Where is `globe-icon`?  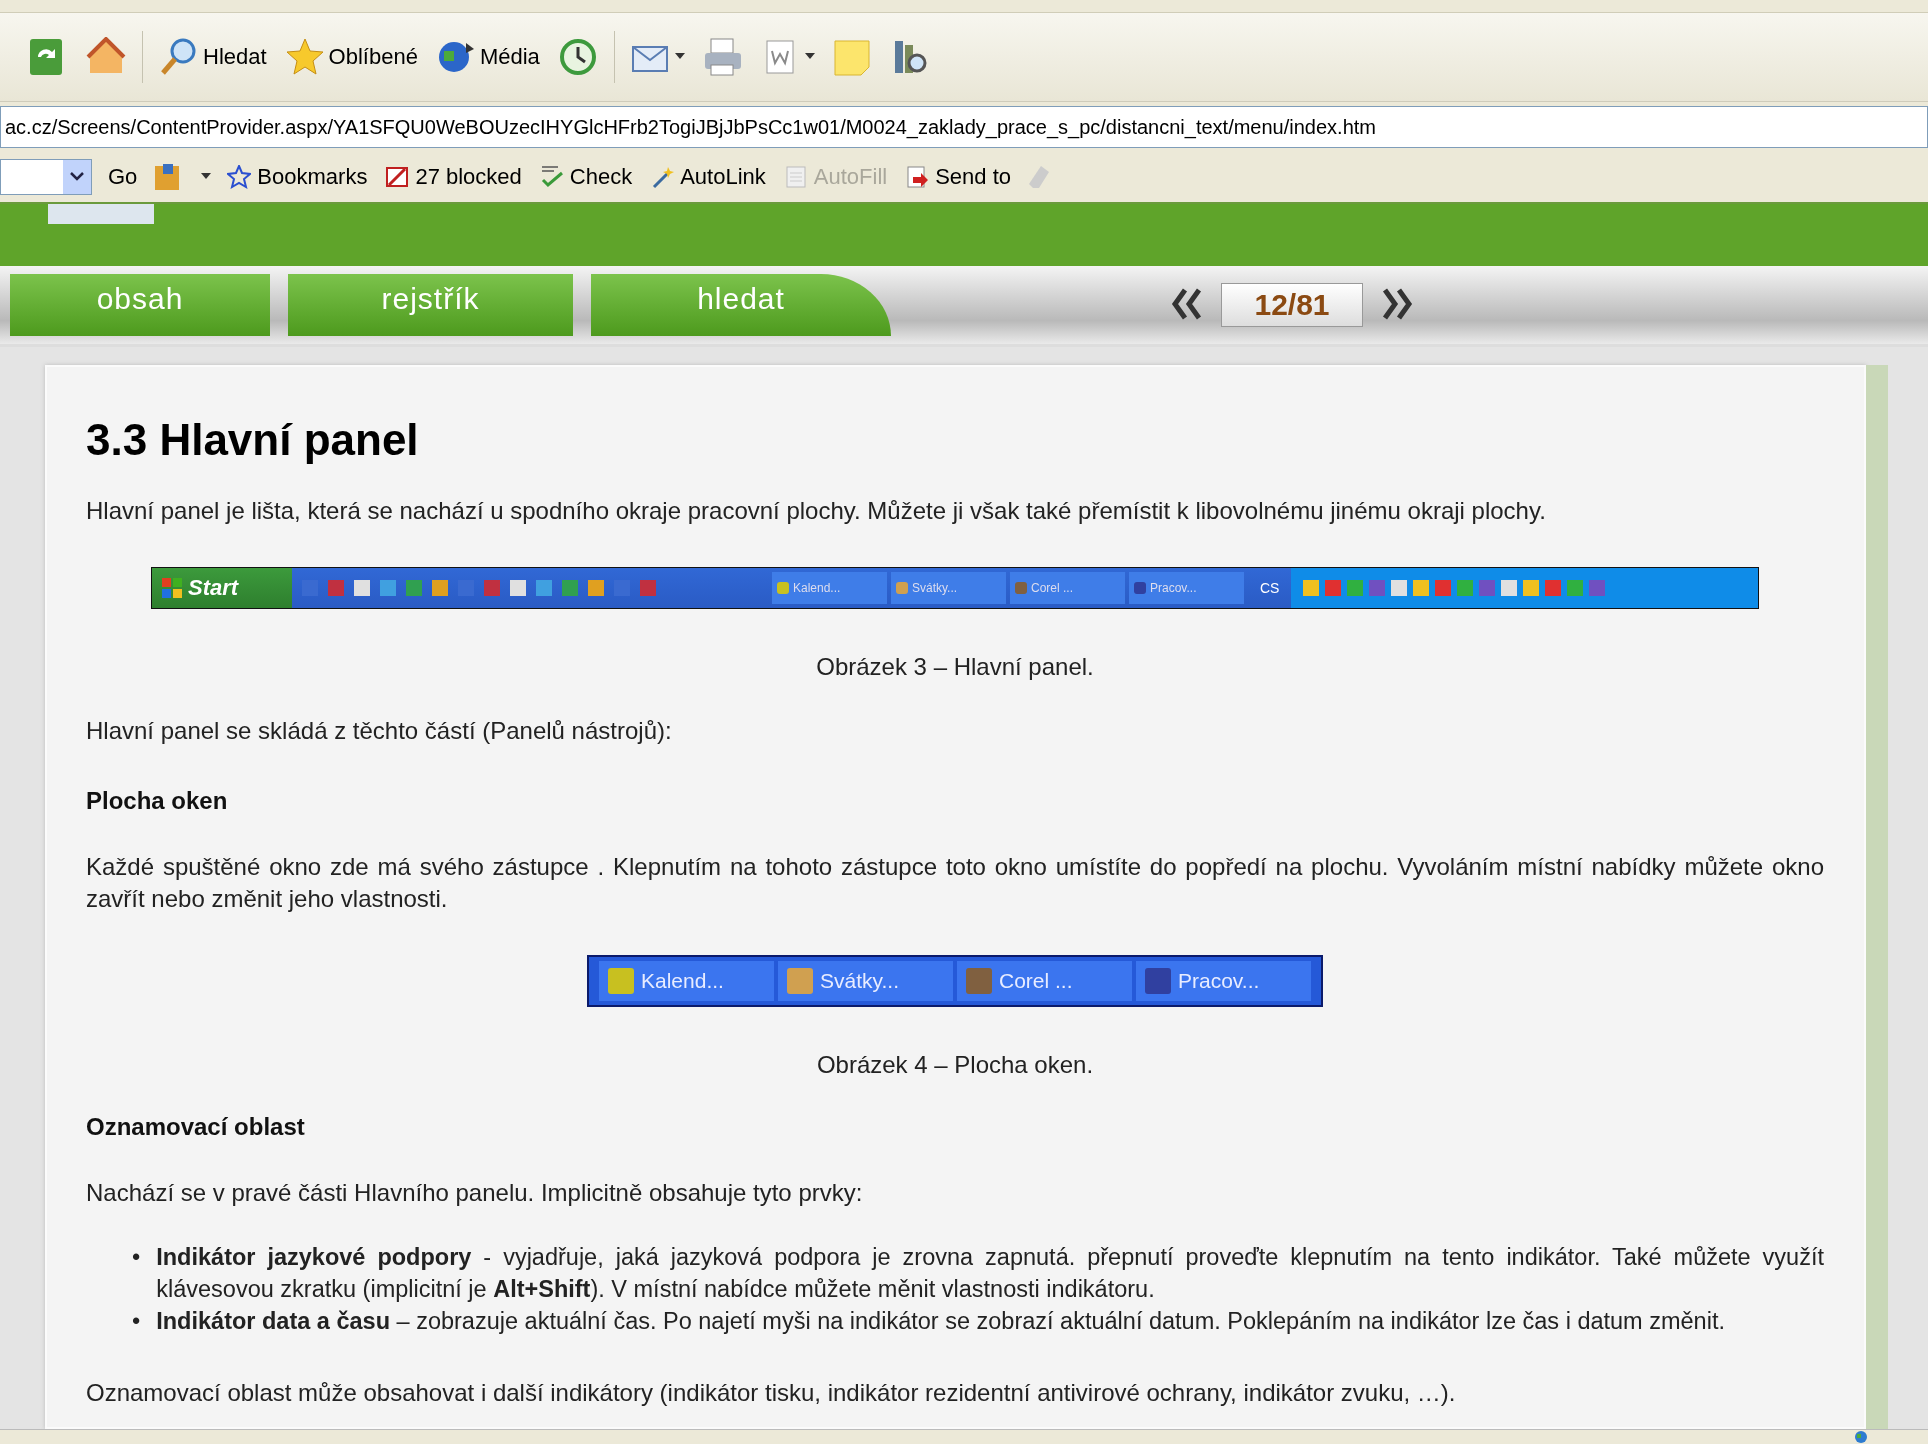 globe-icon is located at coordinates (1861, 1437).